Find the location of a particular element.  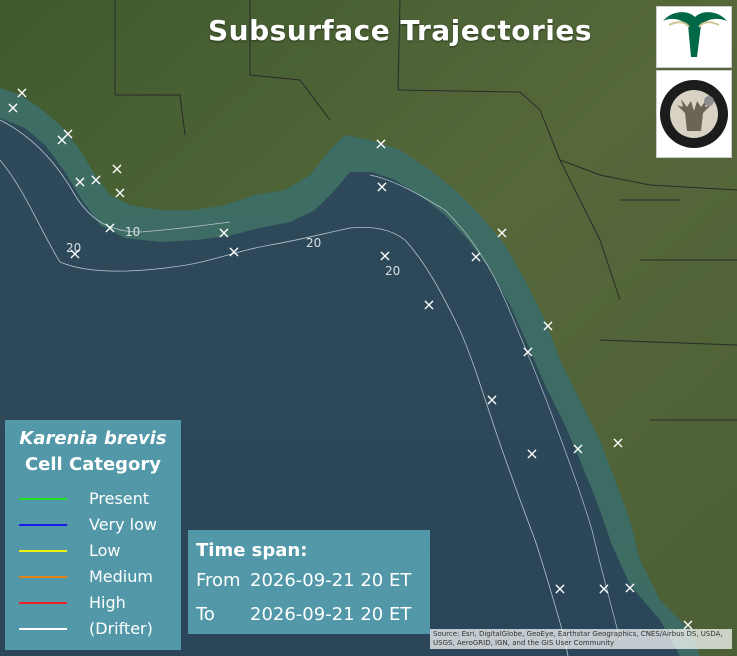

legend-item-very-low: Very low is located at coordinates (99, 525).